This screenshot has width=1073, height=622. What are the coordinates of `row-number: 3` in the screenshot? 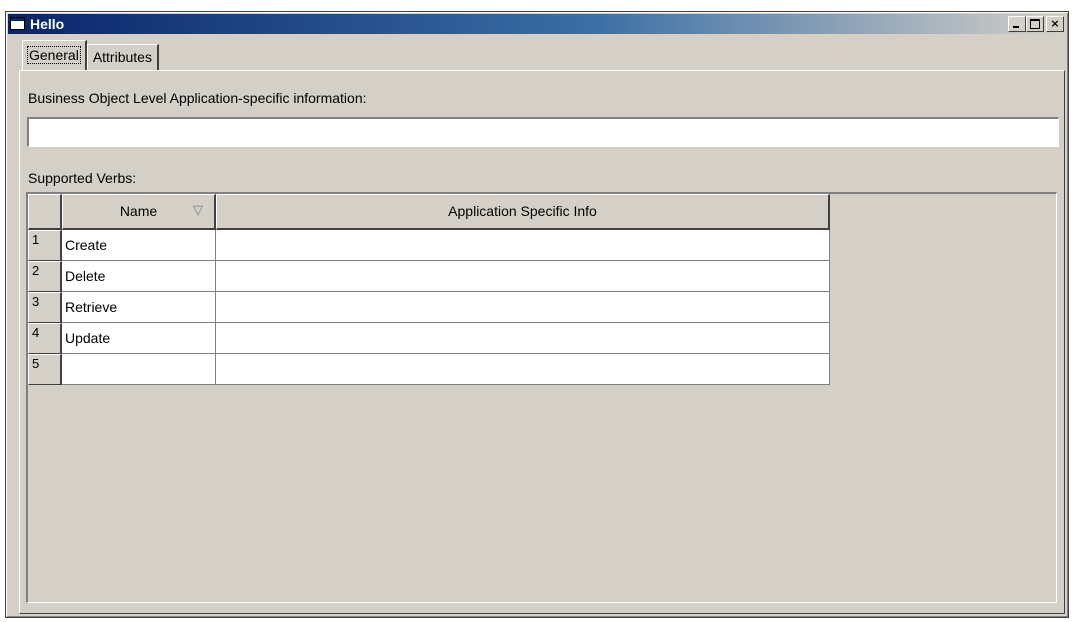 It's located at (45, 307).